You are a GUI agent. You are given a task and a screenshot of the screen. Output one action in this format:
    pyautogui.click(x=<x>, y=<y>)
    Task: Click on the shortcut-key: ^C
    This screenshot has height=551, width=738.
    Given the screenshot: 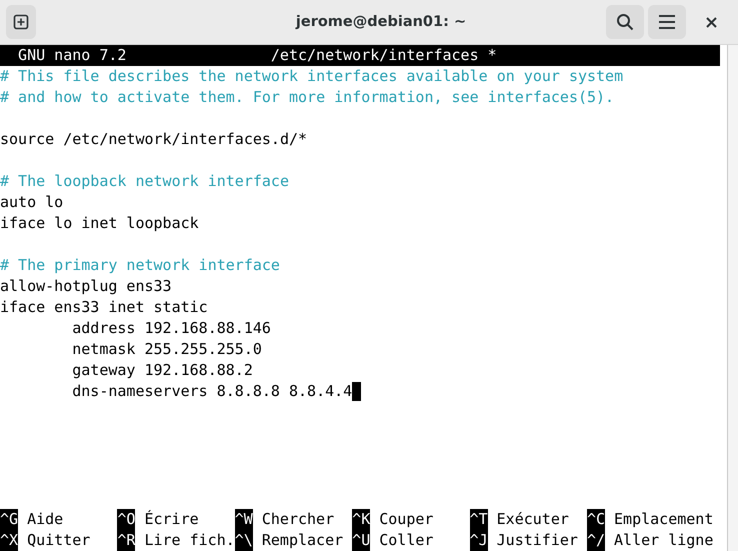 What is the action you would take?
    pyautogui.click(x=596, y=519)
    